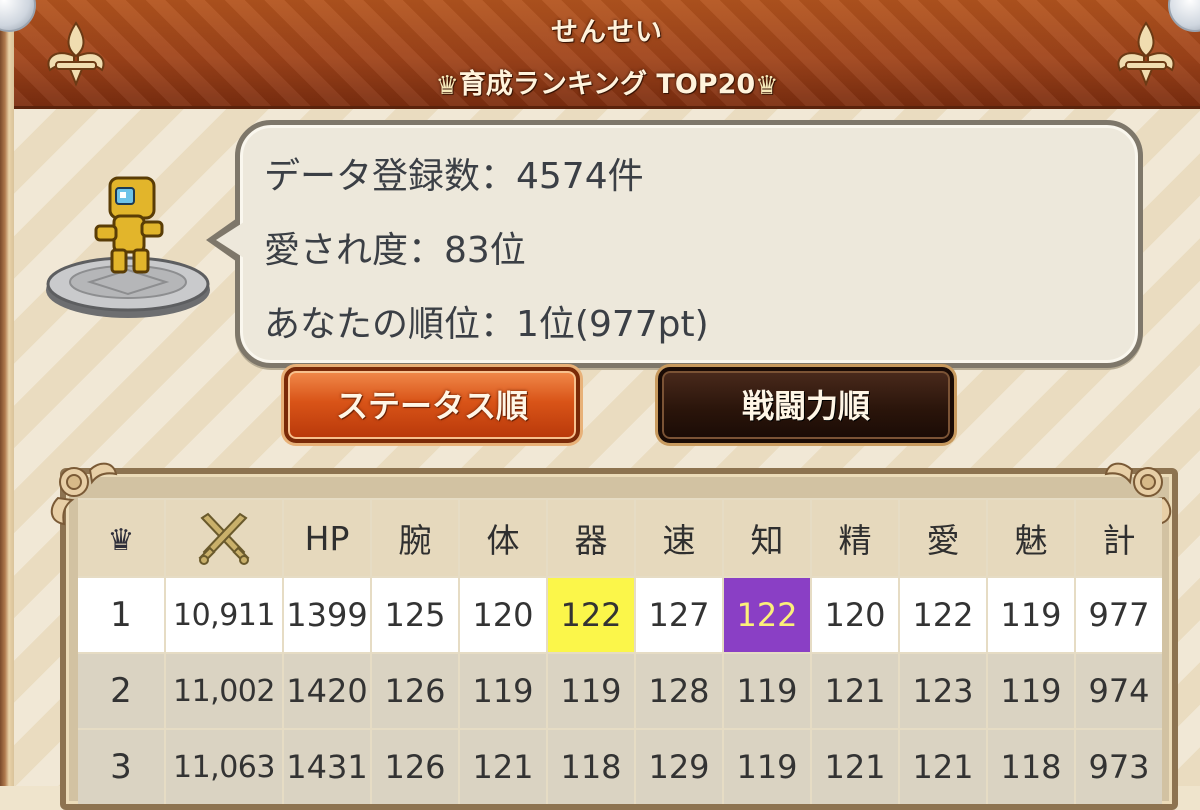 This screenshot has width=1200, height=810. What do you see at coordinates (7, 393) in the screenshot?
I see `window-frame-left` at bounding box center [7, 393].